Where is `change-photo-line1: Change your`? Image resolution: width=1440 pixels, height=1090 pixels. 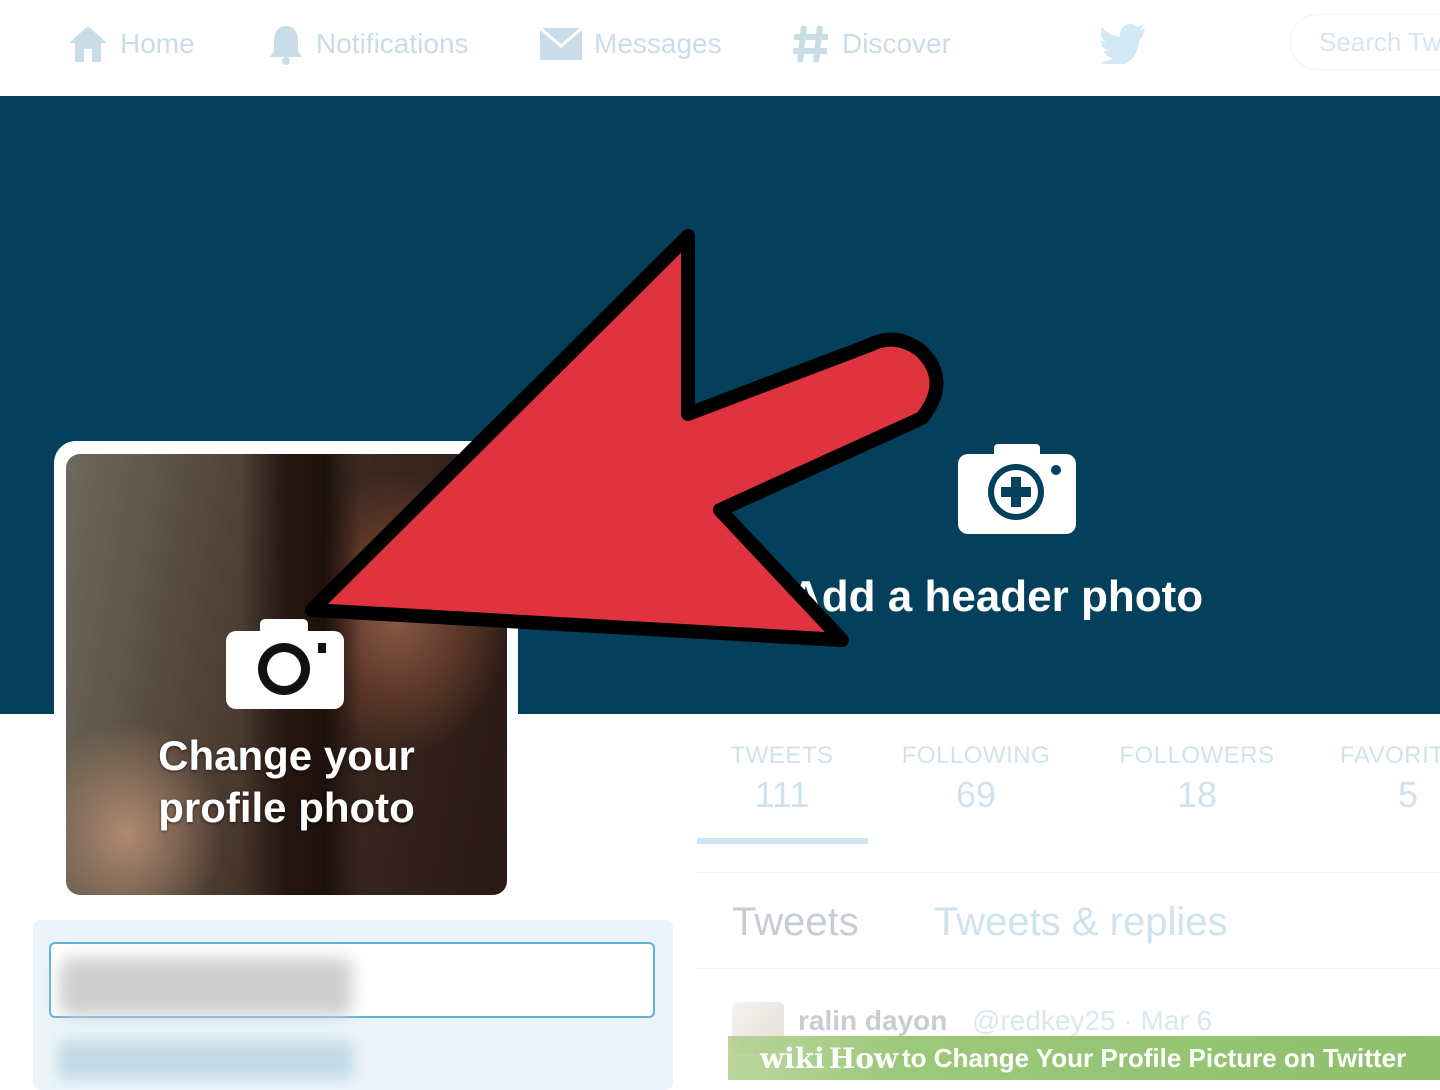 change-photo-line1: Change your is located at coordinates (286, 755).